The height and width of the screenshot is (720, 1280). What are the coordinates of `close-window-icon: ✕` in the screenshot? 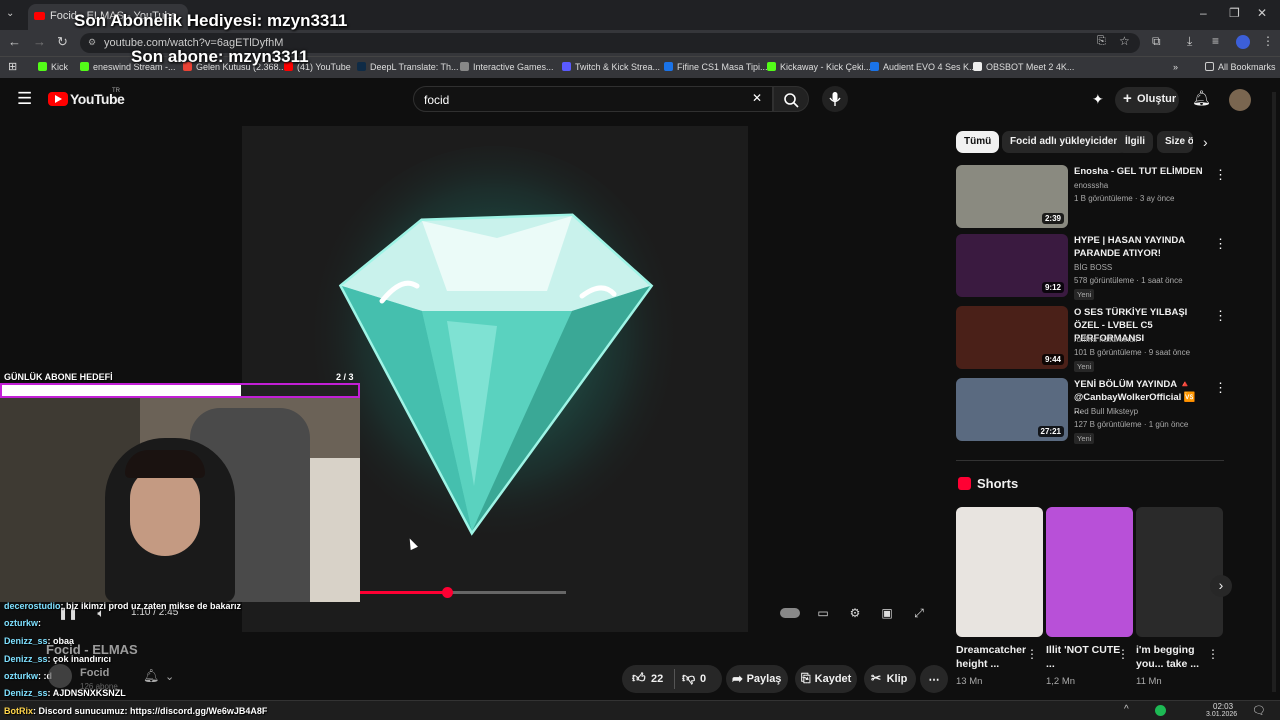 It's located at (1262, 13).